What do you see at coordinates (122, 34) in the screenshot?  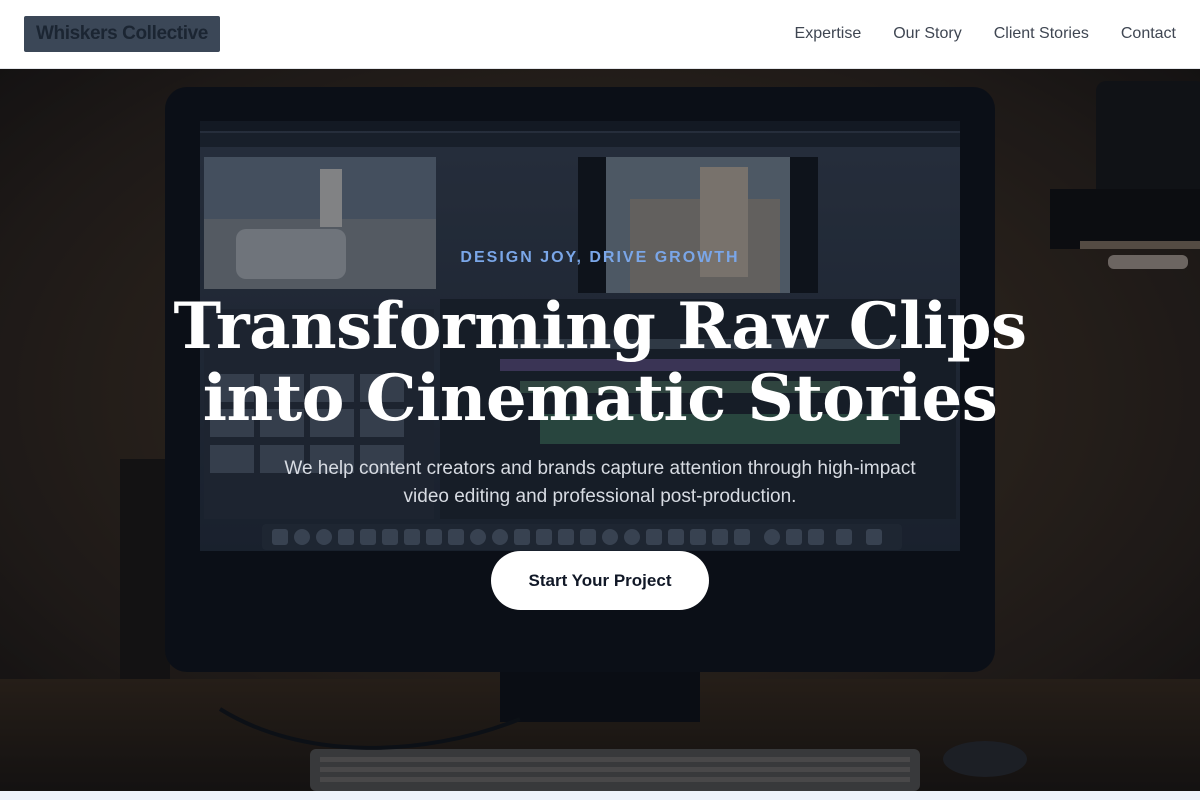 I see `logo: Whiskers Collective` at bounding box center [122, 34].